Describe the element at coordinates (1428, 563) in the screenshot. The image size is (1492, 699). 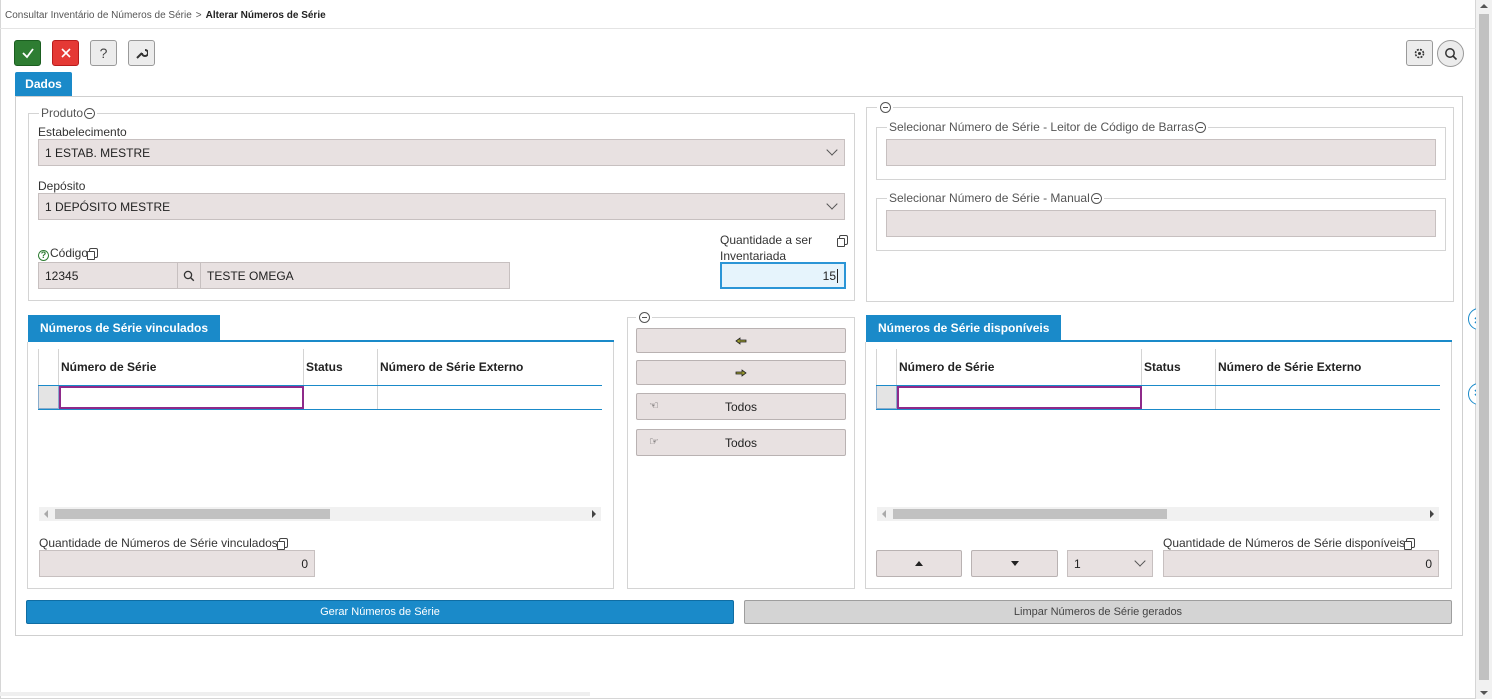
I see `disponiveis-quantidade-value: 0` at that location.